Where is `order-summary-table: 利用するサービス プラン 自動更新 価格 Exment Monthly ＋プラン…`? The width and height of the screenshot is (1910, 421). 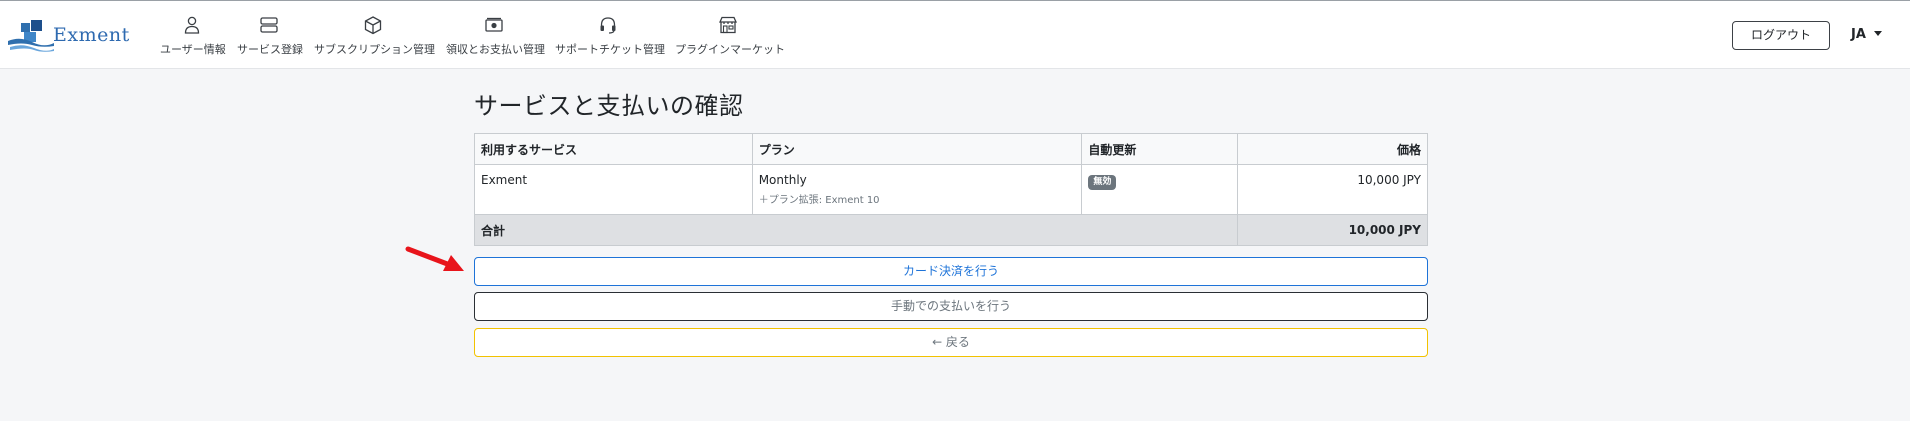
order-summary-table: 利用するサービス プラン 自動更新 価格 Exment Monthly ＋プラン… is located at coordinates (950, 189).